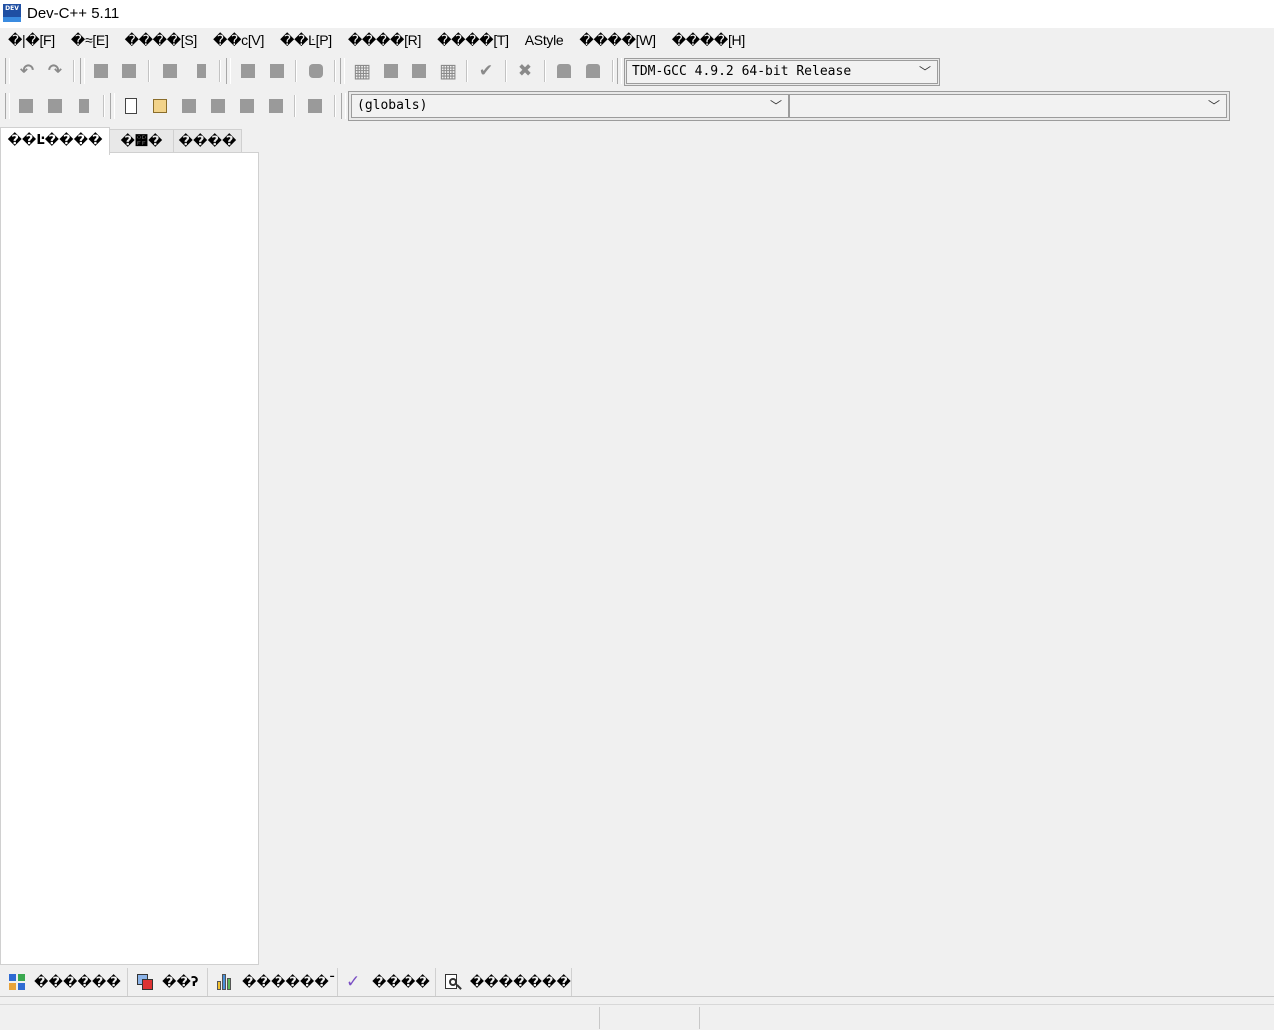 The height and width of the screenshot is (1030, 1274). What do you see at coordinates (637, 996) in the screenshot?
I see `panel-splitter` at bounding box center [637, 996].